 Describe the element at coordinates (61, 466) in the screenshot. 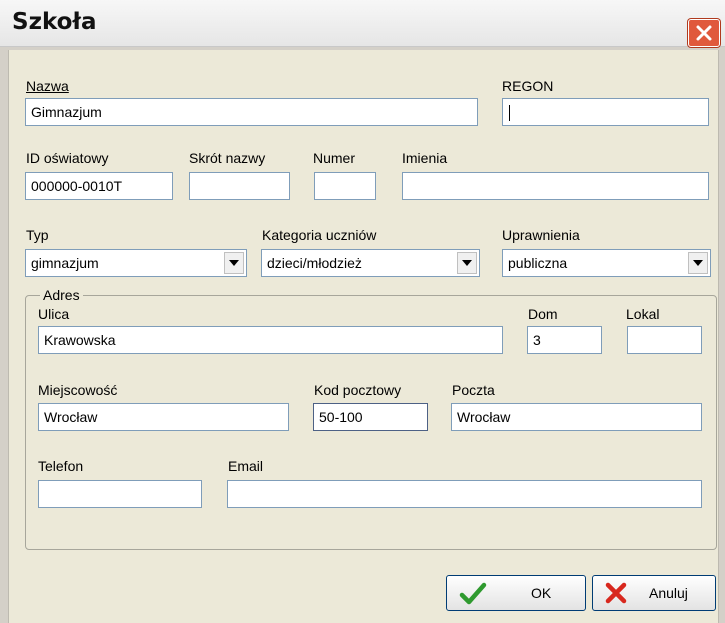

I see `telefon-label: Telefon` at that location.